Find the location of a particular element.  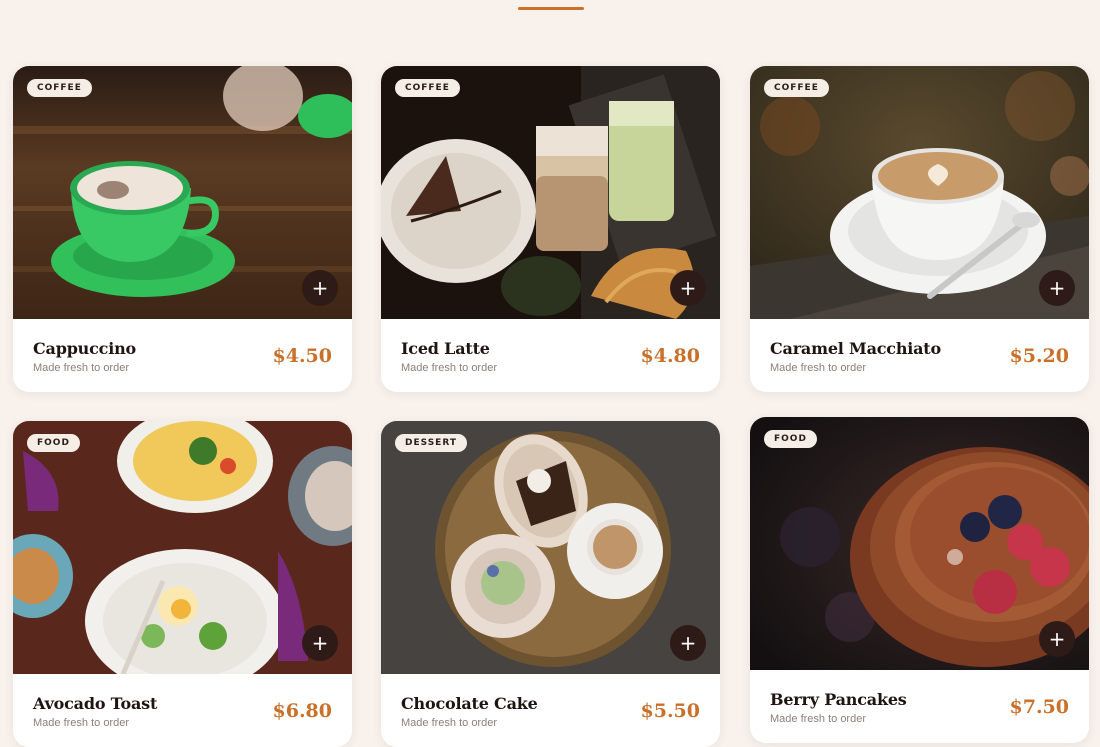

berry-pancakes-photo is located at coordinates (919, 543).